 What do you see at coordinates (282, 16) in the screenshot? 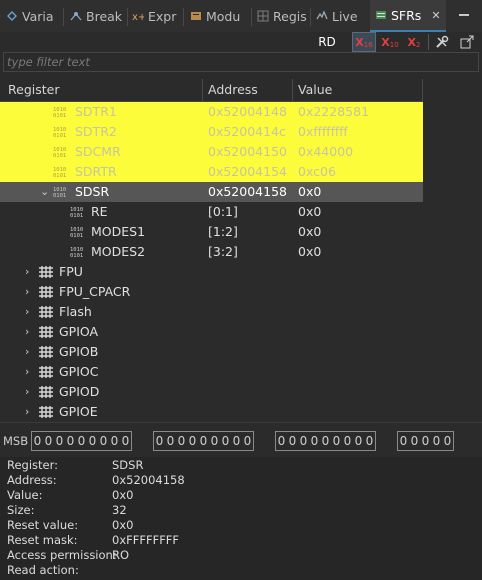
I see `tab-registers: Regis` at bounding box center [282, 16].